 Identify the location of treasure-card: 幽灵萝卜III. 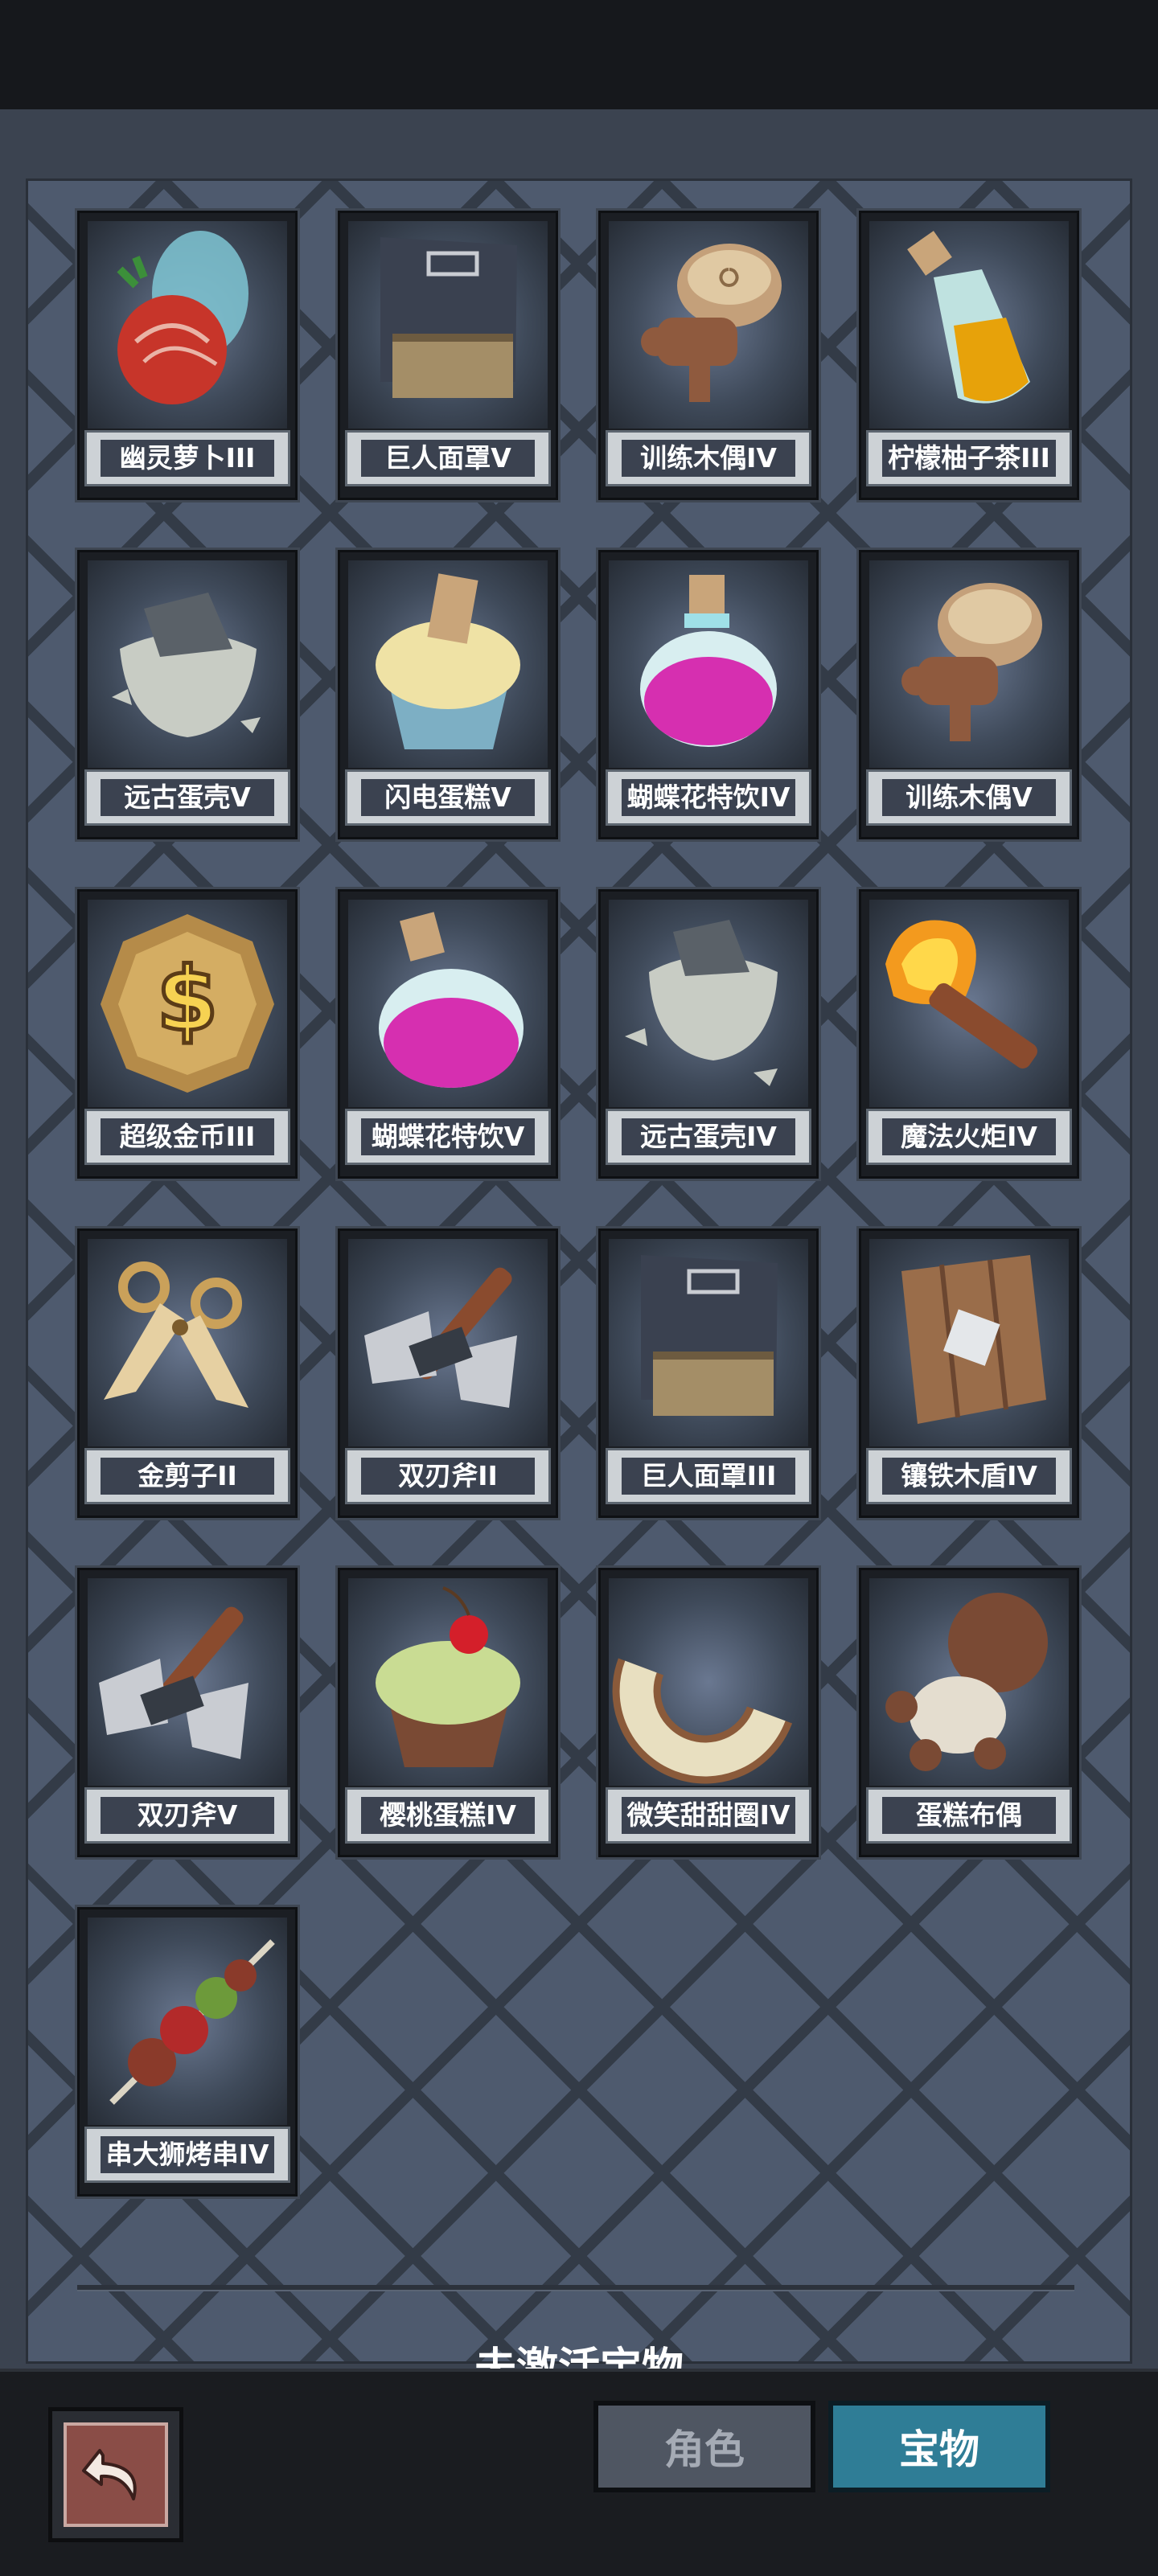
(187, 355).